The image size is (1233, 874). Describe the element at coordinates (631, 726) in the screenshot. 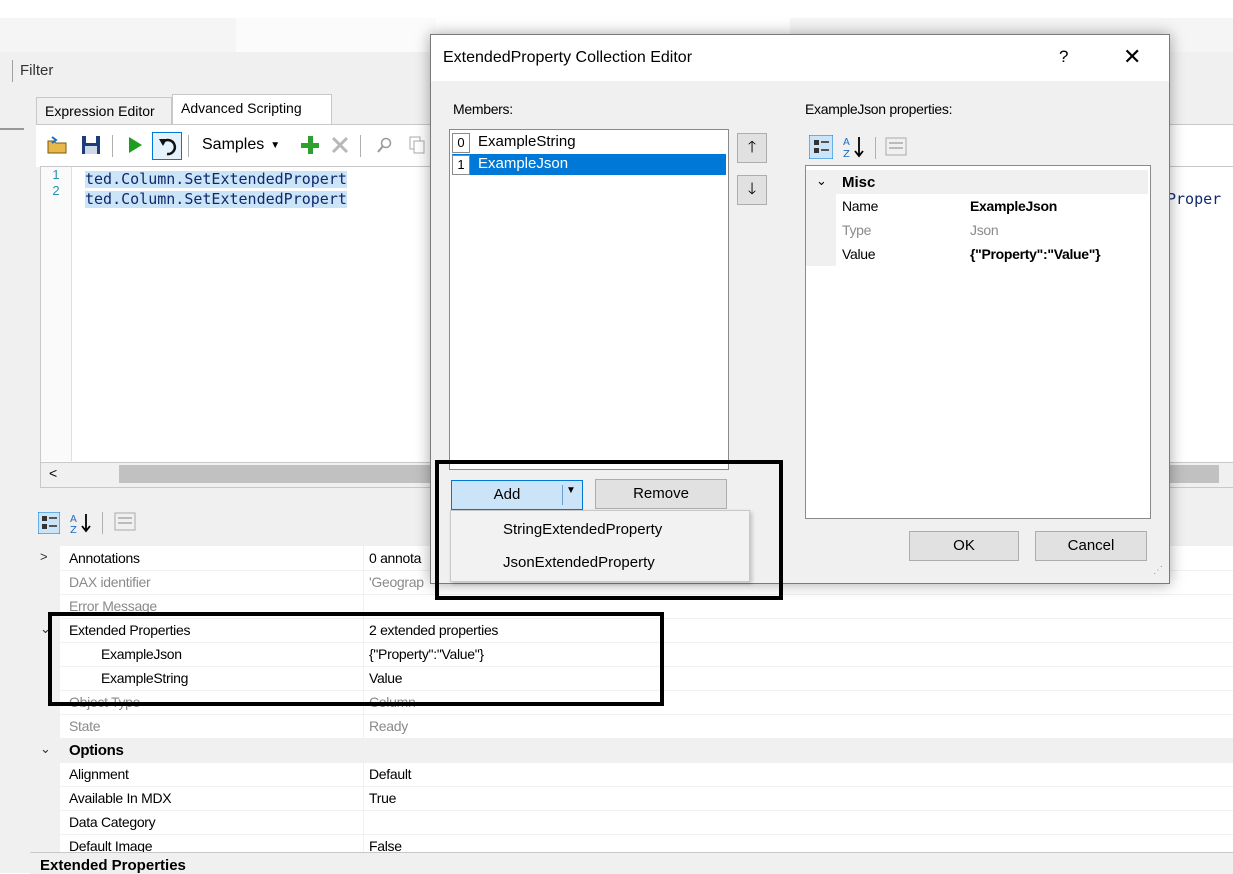

I see `property-row: State Ready` at that location.